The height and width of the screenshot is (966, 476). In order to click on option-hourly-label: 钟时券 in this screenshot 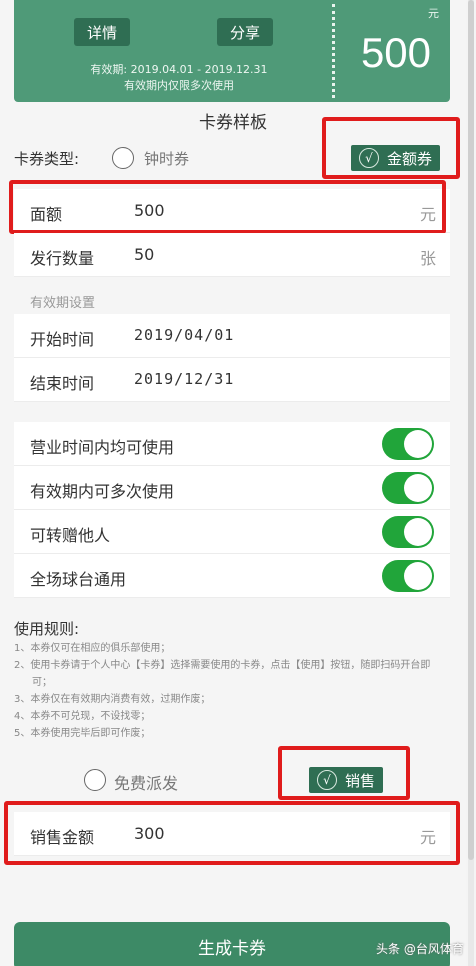, I will do `click(166, 158)`.